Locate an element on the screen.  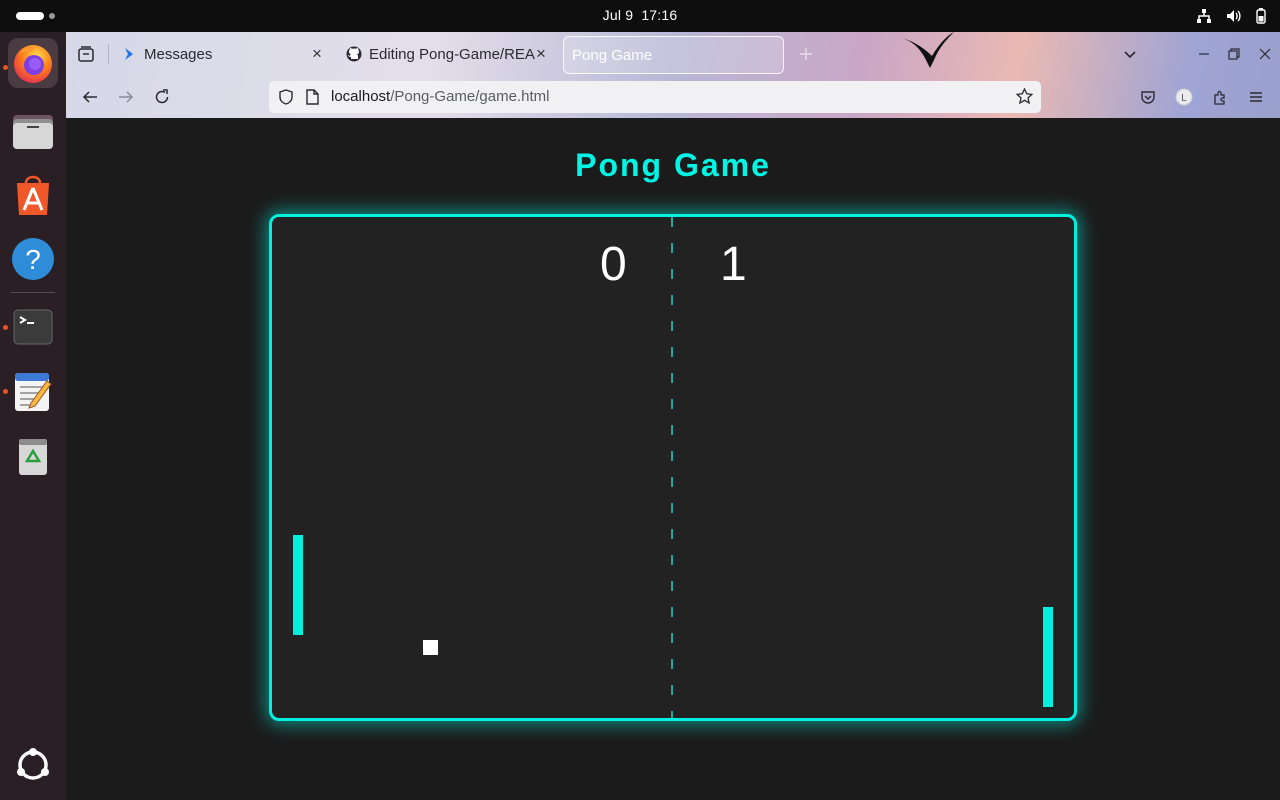
firefox-icon is located at coordinates (33, 64).